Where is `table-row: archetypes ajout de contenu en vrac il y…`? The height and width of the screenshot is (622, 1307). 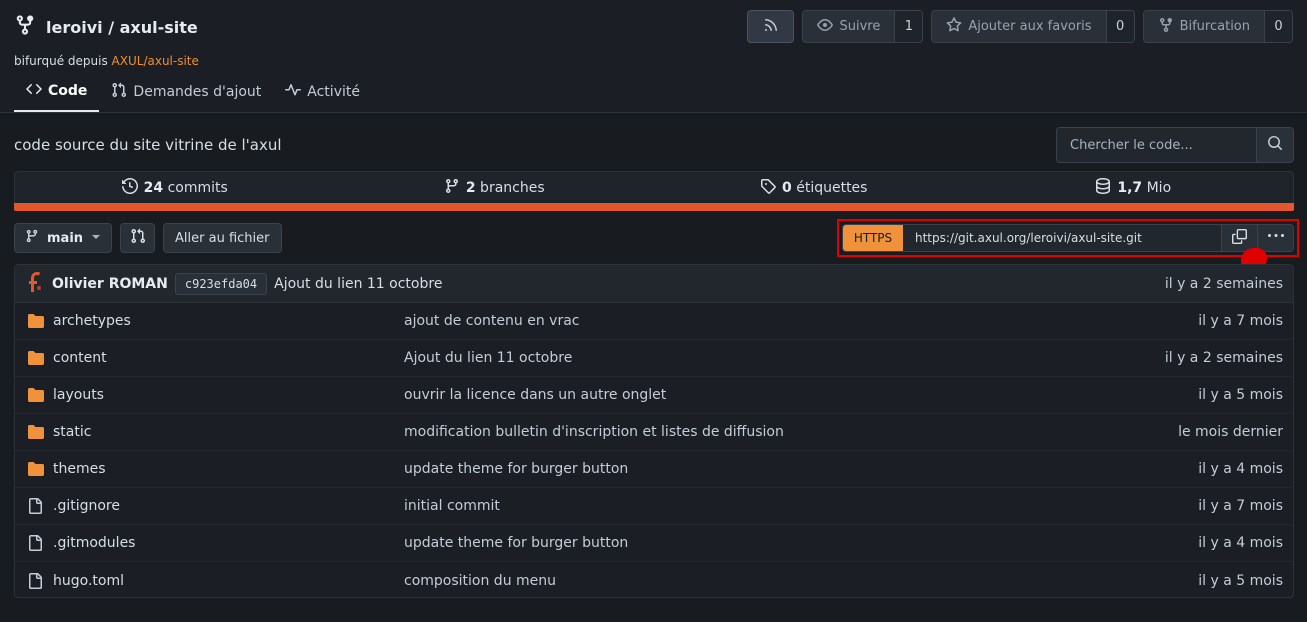 table-row: archetypes ajout de contenu en vrac il y… is located at coordinates (654, 321).